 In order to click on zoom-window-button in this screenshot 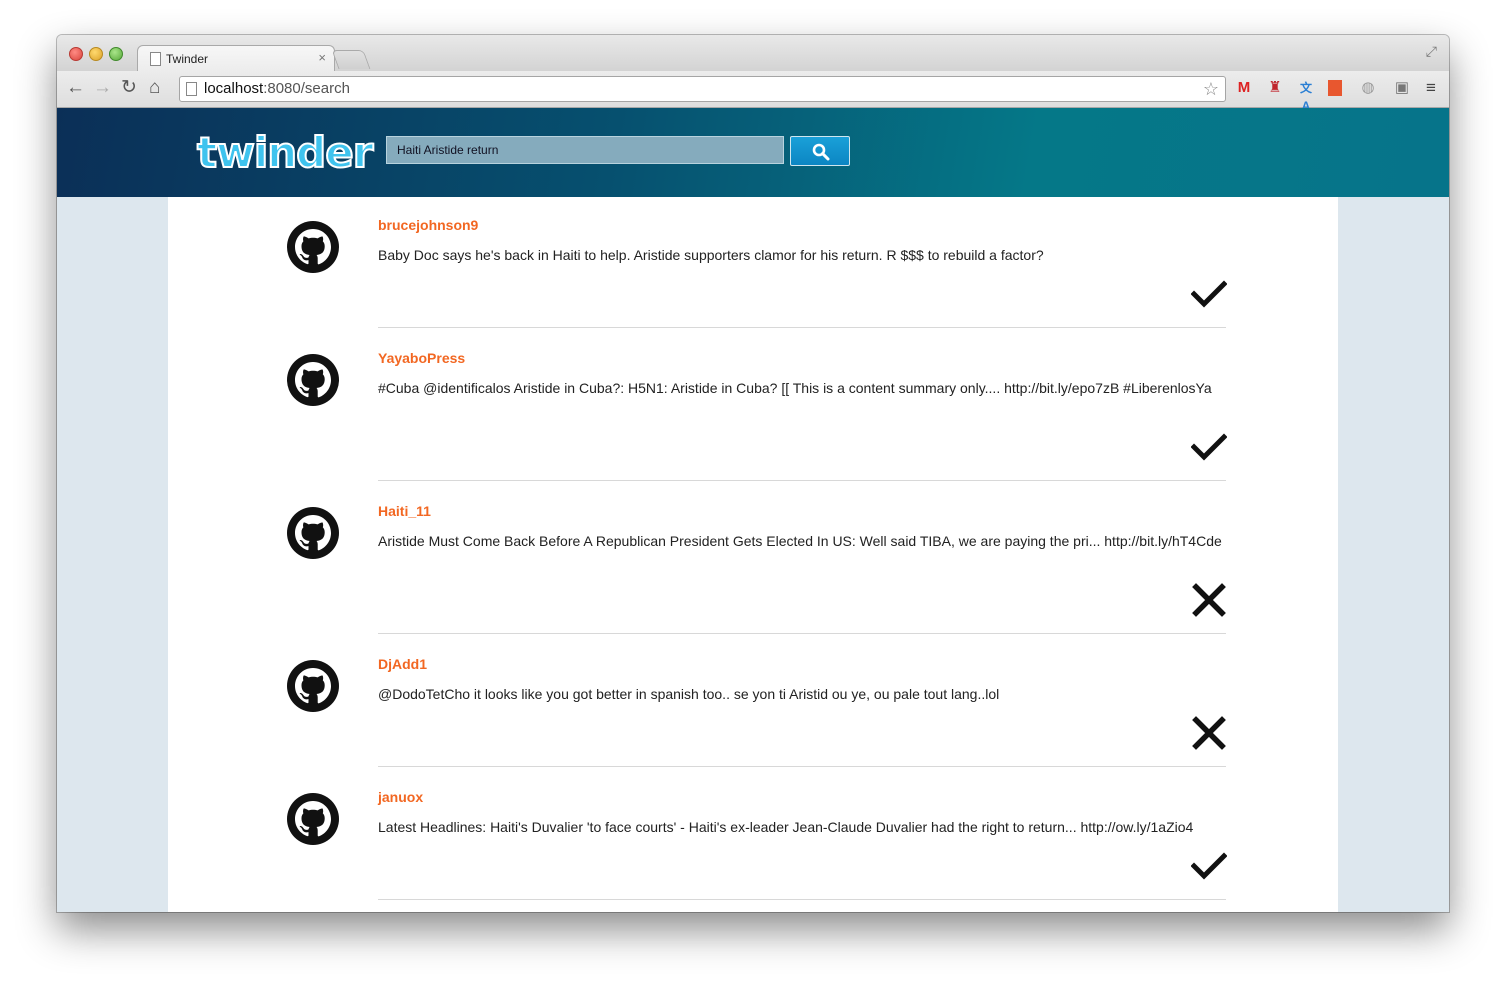, I will do `click(116, 54)`.